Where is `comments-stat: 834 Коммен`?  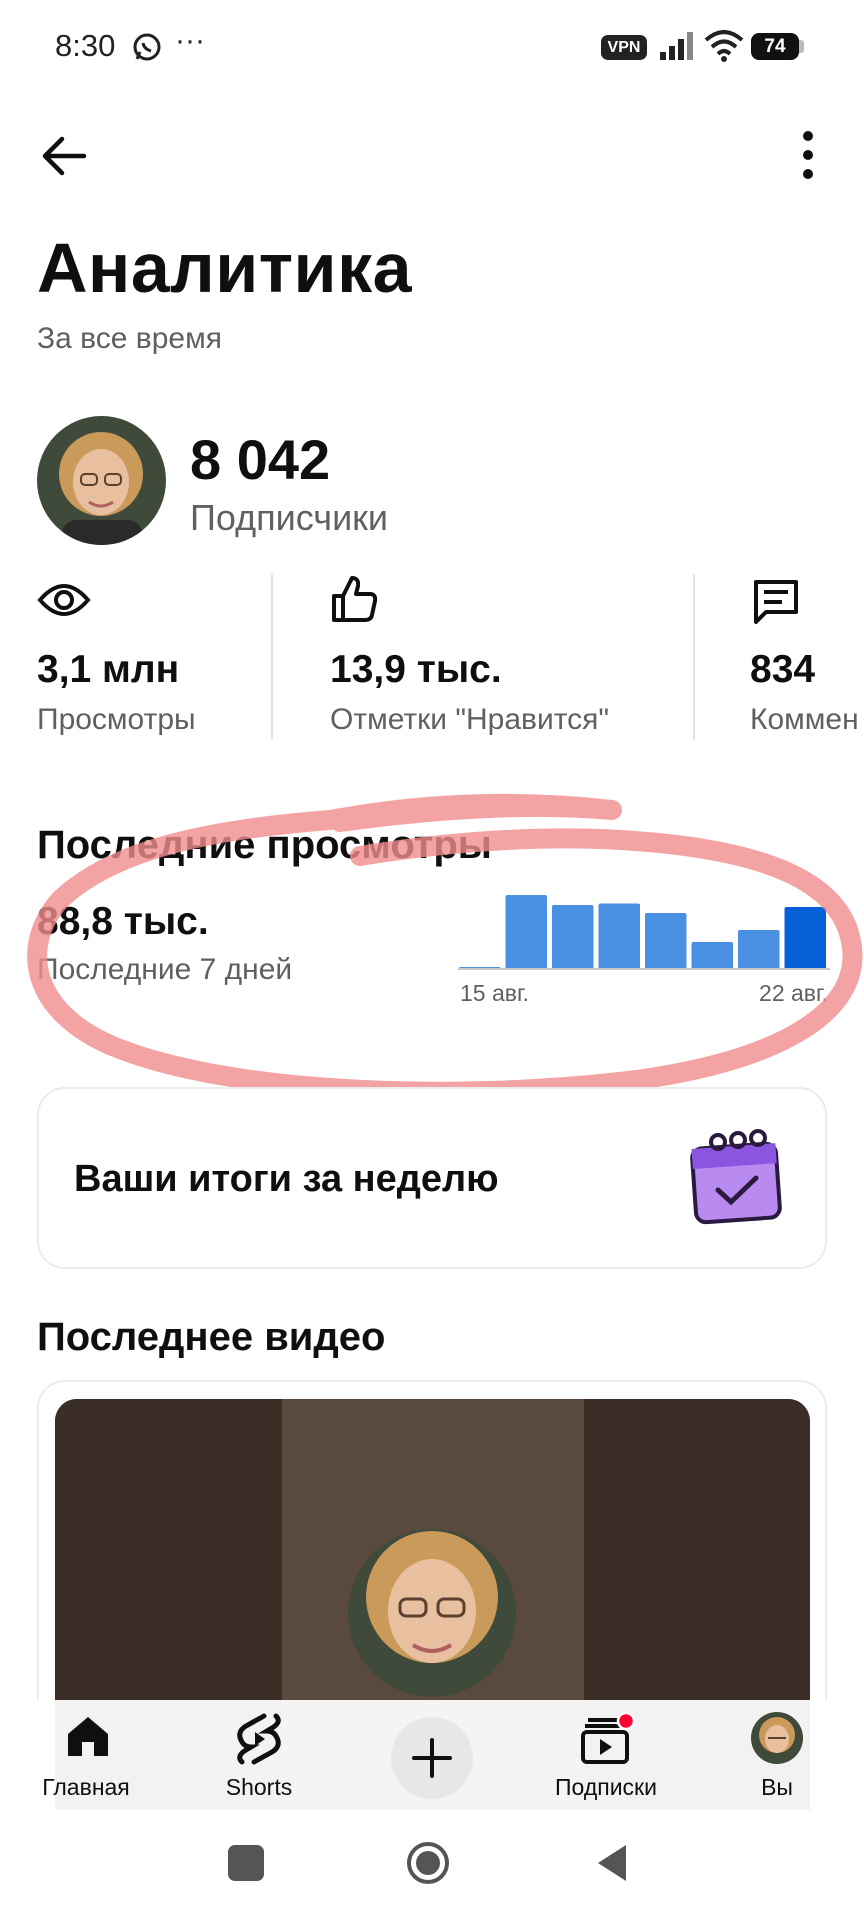
comments-stat: 834 Коммен is located at coordinates (807, 695).